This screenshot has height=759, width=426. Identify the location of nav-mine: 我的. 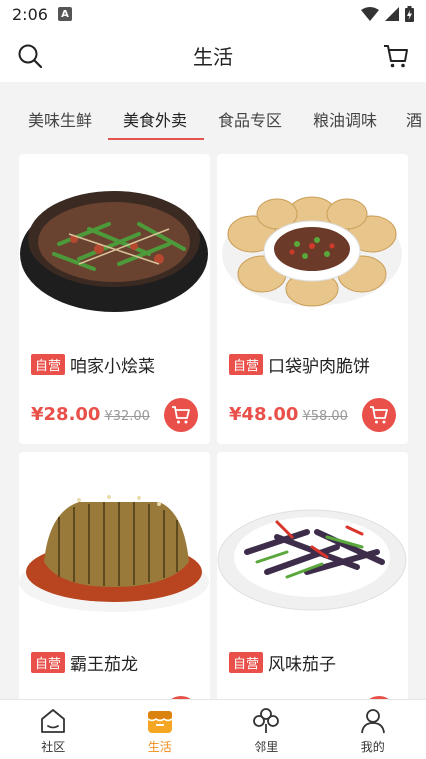
(373, 729).